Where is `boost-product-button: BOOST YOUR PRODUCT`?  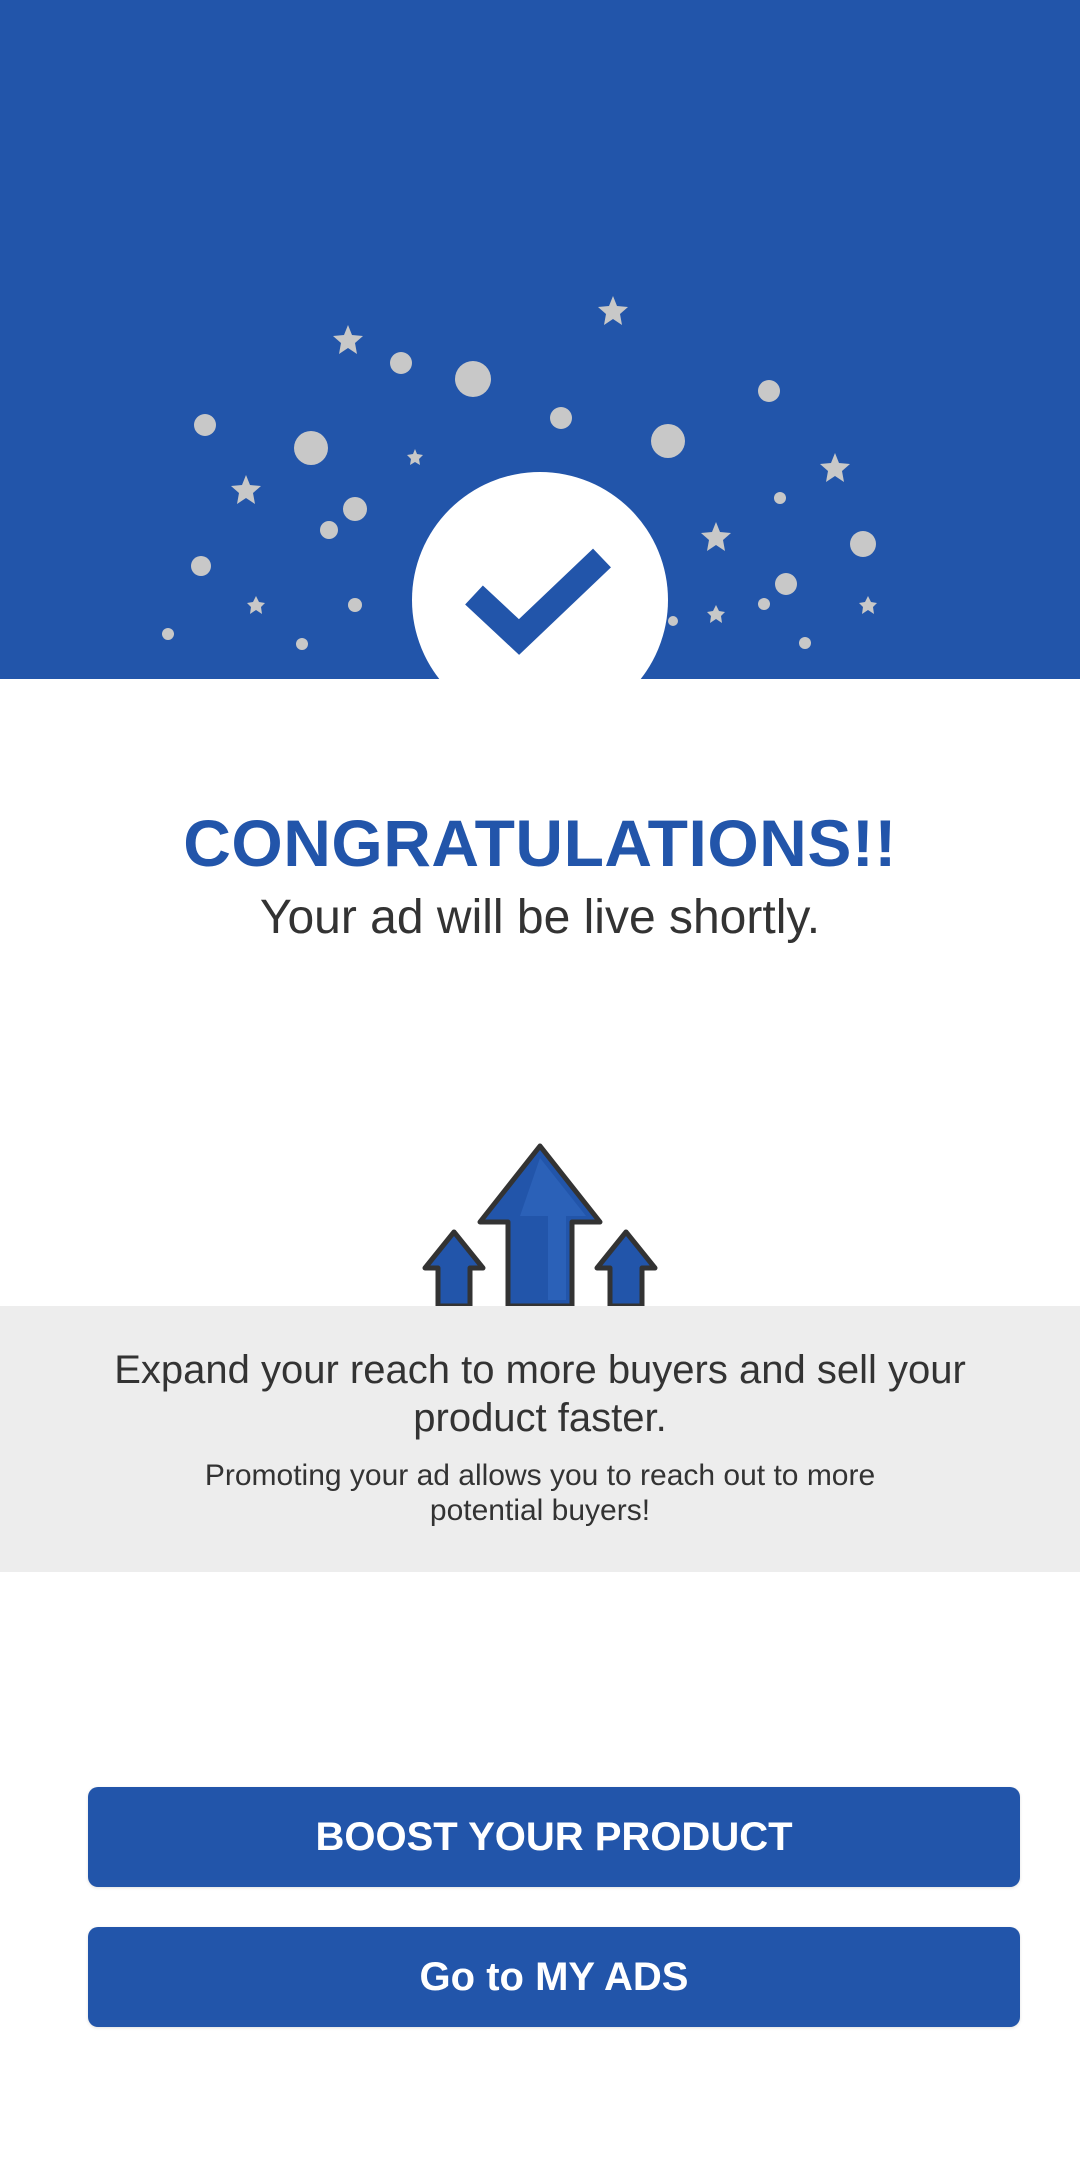 boost-product-button: BOOST YOUR PRODUCT is located at coordinates (554, 1837).